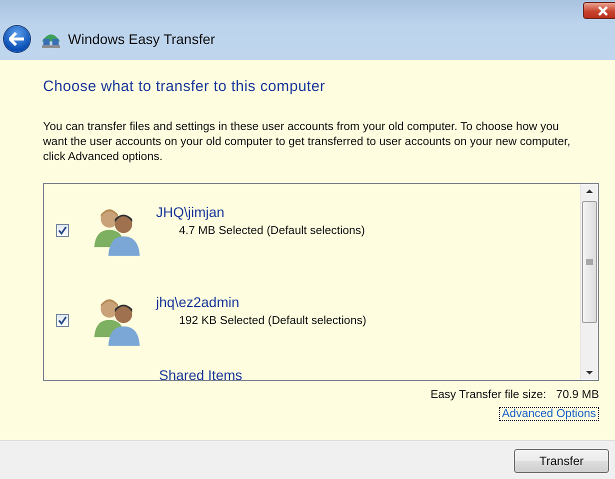 The image size is (615, 479). I want to click on account-name: JHQ\jimjan, so click(261, 212).